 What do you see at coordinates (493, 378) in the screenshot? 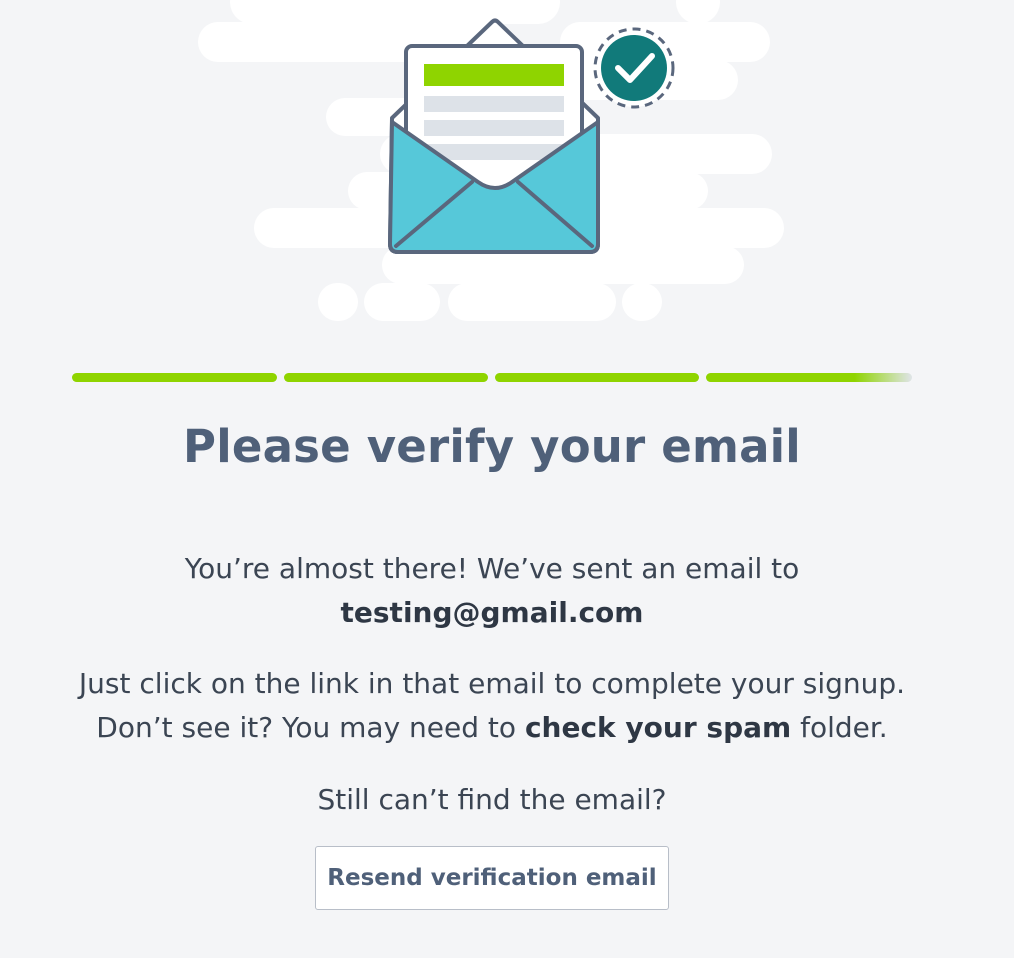
I see `signup-progress-bar` at bounding box center [493, 378].